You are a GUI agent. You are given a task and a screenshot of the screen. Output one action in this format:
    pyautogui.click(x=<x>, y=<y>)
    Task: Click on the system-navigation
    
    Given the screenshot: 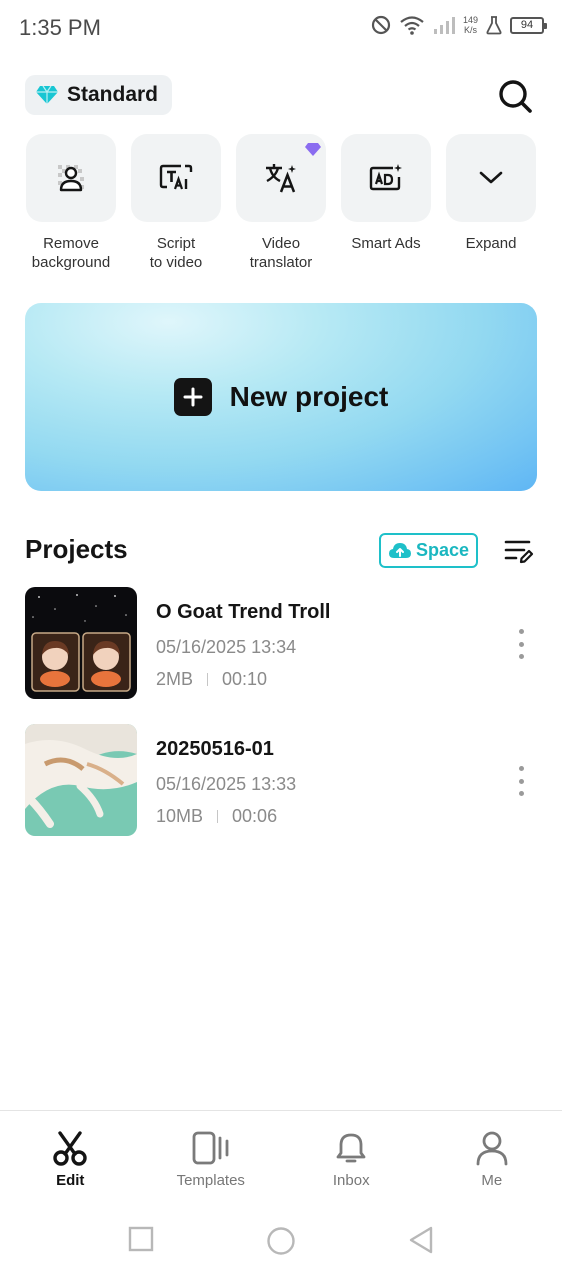 What is the action you would take?
    pyautogui.click(x=281, y=1240)
    